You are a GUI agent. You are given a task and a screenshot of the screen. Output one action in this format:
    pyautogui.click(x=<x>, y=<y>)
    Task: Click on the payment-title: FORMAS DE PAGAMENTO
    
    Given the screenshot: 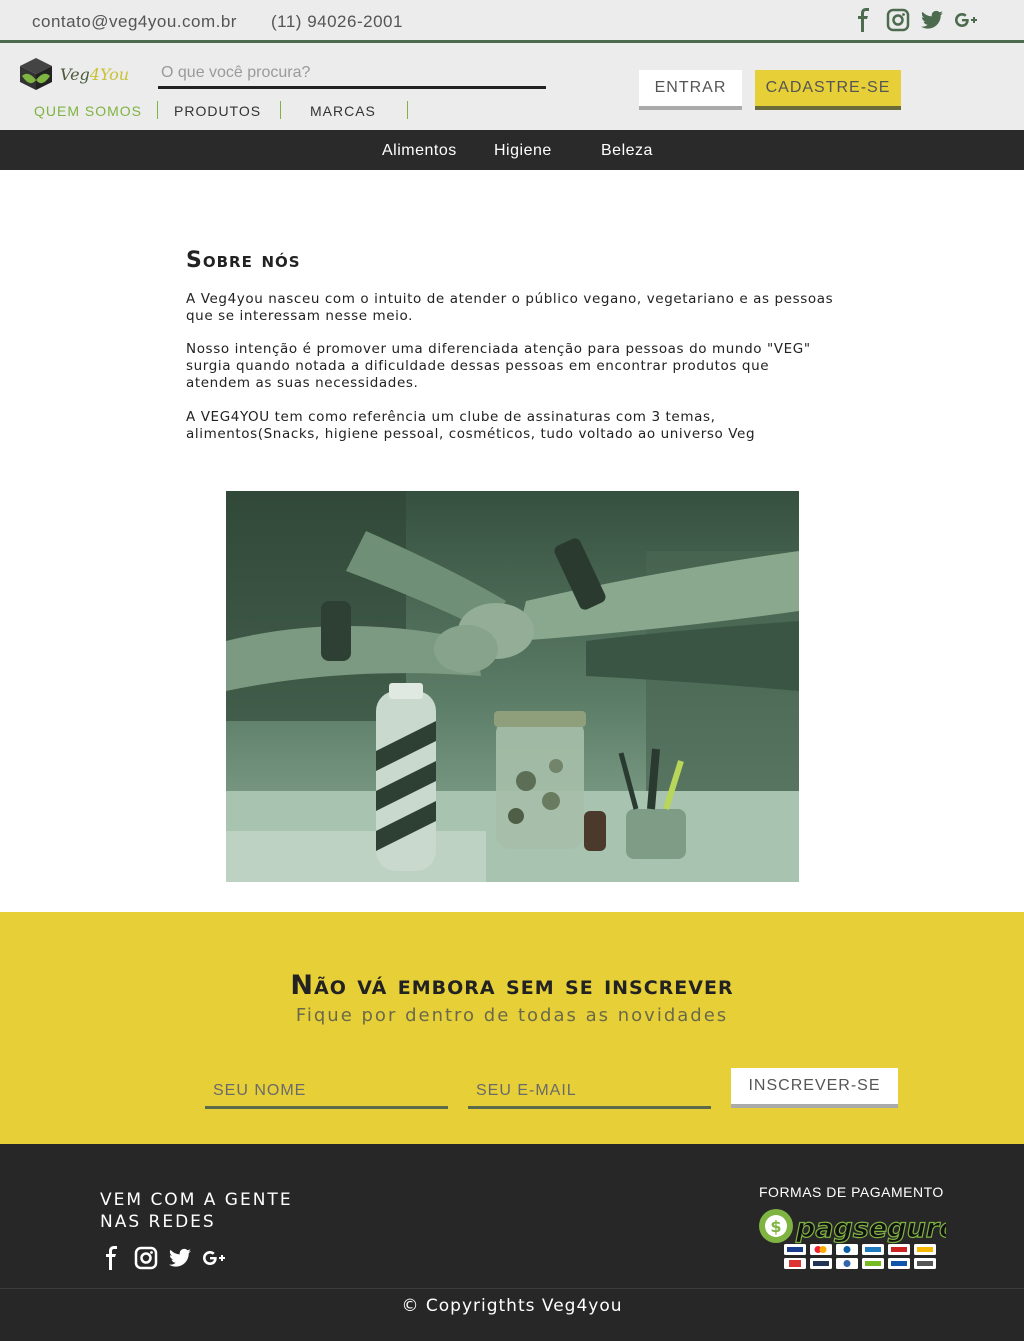 What is the action you would take?
    pyautogui.click(x=851, y=1192)
    